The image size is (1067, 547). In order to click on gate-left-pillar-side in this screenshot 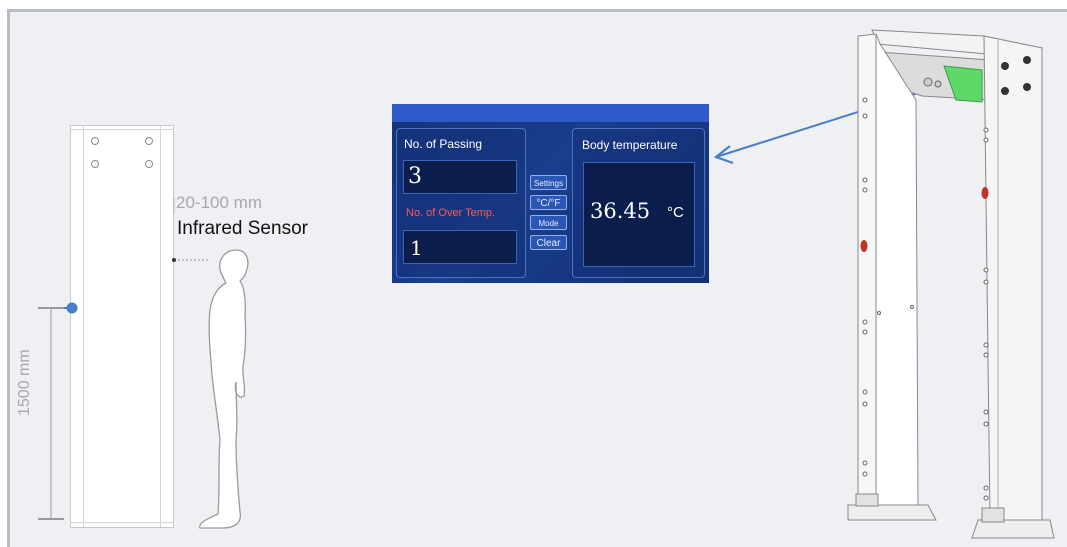, I will do `click(867, 269)`.